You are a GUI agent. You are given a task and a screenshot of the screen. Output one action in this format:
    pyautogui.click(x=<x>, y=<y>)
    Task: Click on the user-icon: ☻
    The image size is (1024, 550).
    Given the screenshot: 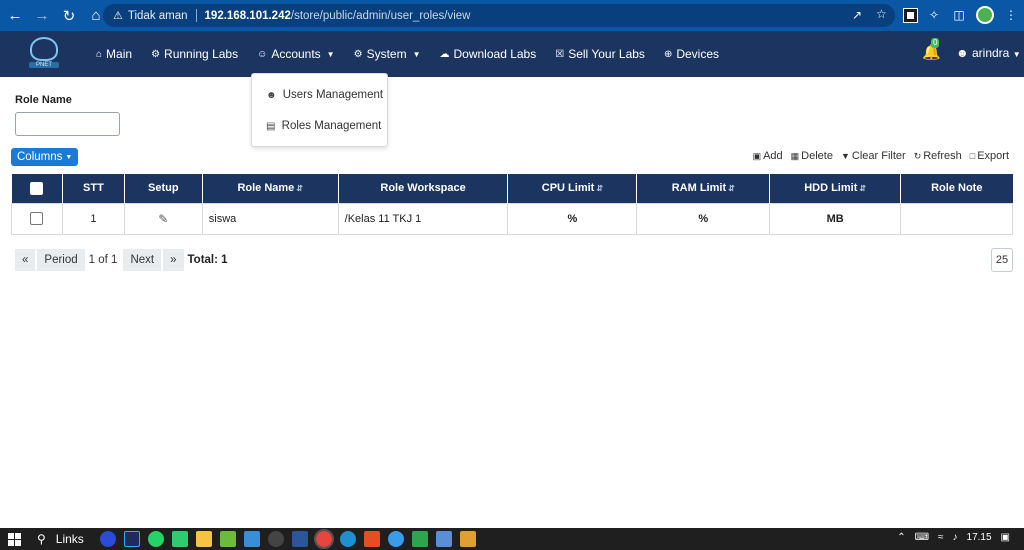 What is the action you would take?
    pyautogui.click(x=962, y=53)
    